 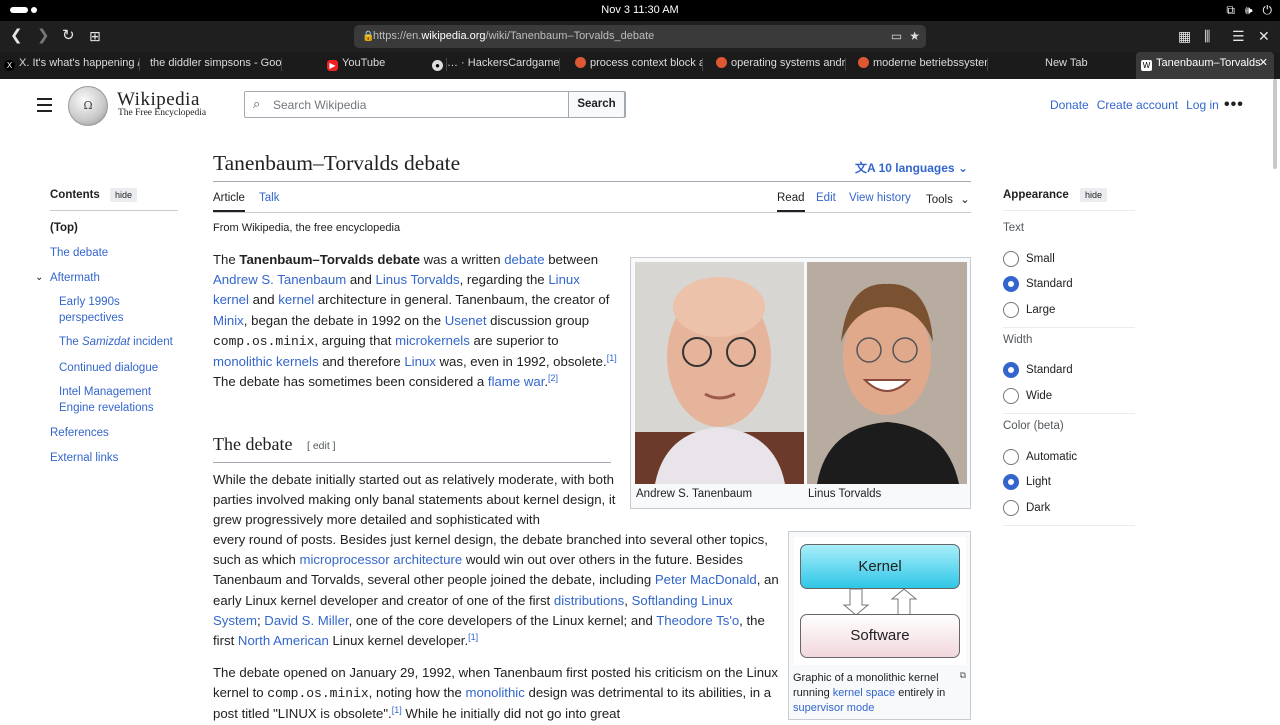 I want to click on main-menu-icon, so click(x=44, y=107).